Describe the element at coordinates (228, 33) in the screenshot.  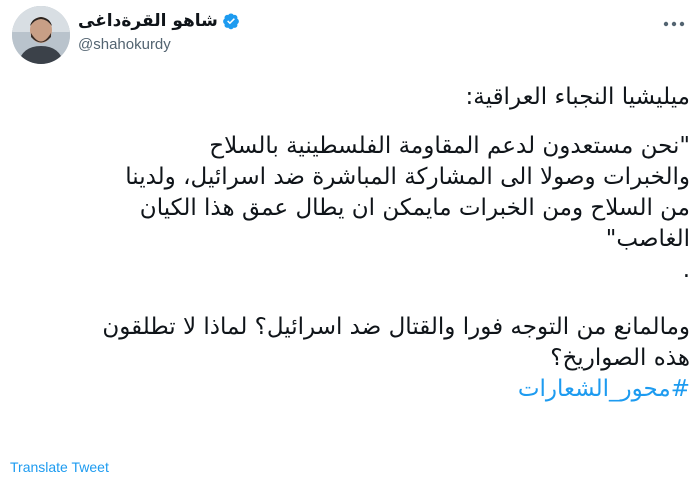
I see `user-info: شاهو القرةداغی @shahokurdy` at that location.